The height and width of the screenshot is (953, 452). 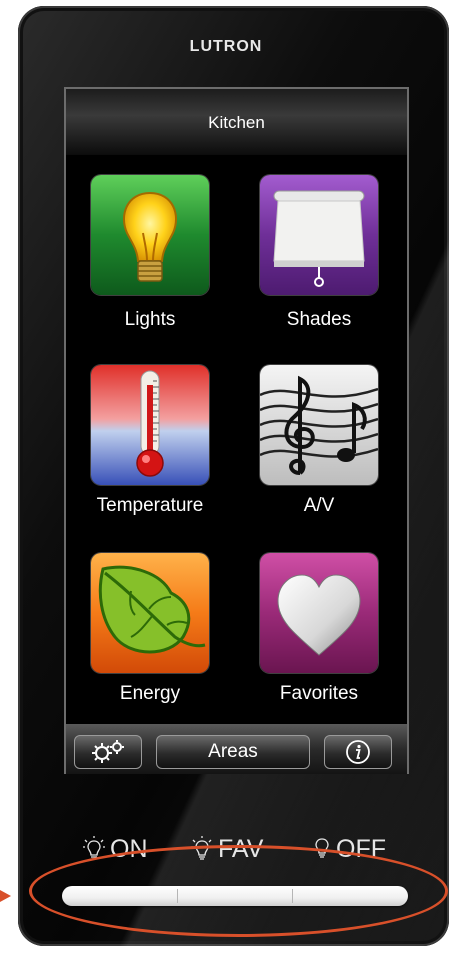 What do you see at coordinates (150, 319) in the screenshot?
I see `lights-label: Lights` at bounding box center [150, 319].